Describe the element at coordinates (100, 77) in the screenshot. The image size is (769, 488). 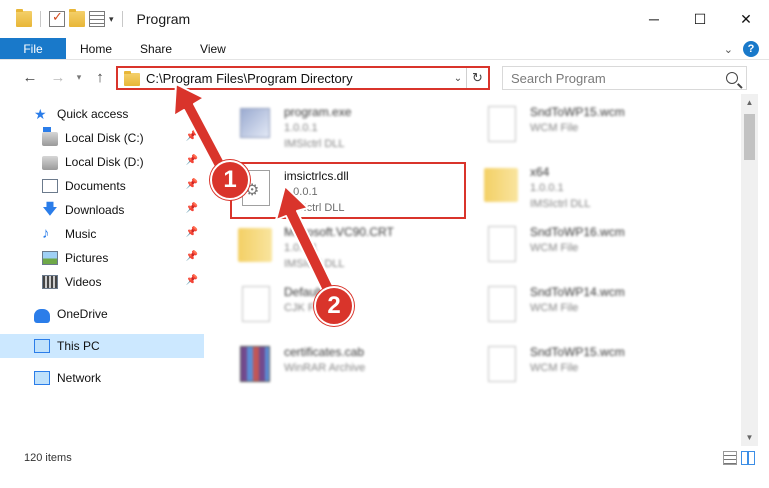
I see `up-button: ↑` at that location.